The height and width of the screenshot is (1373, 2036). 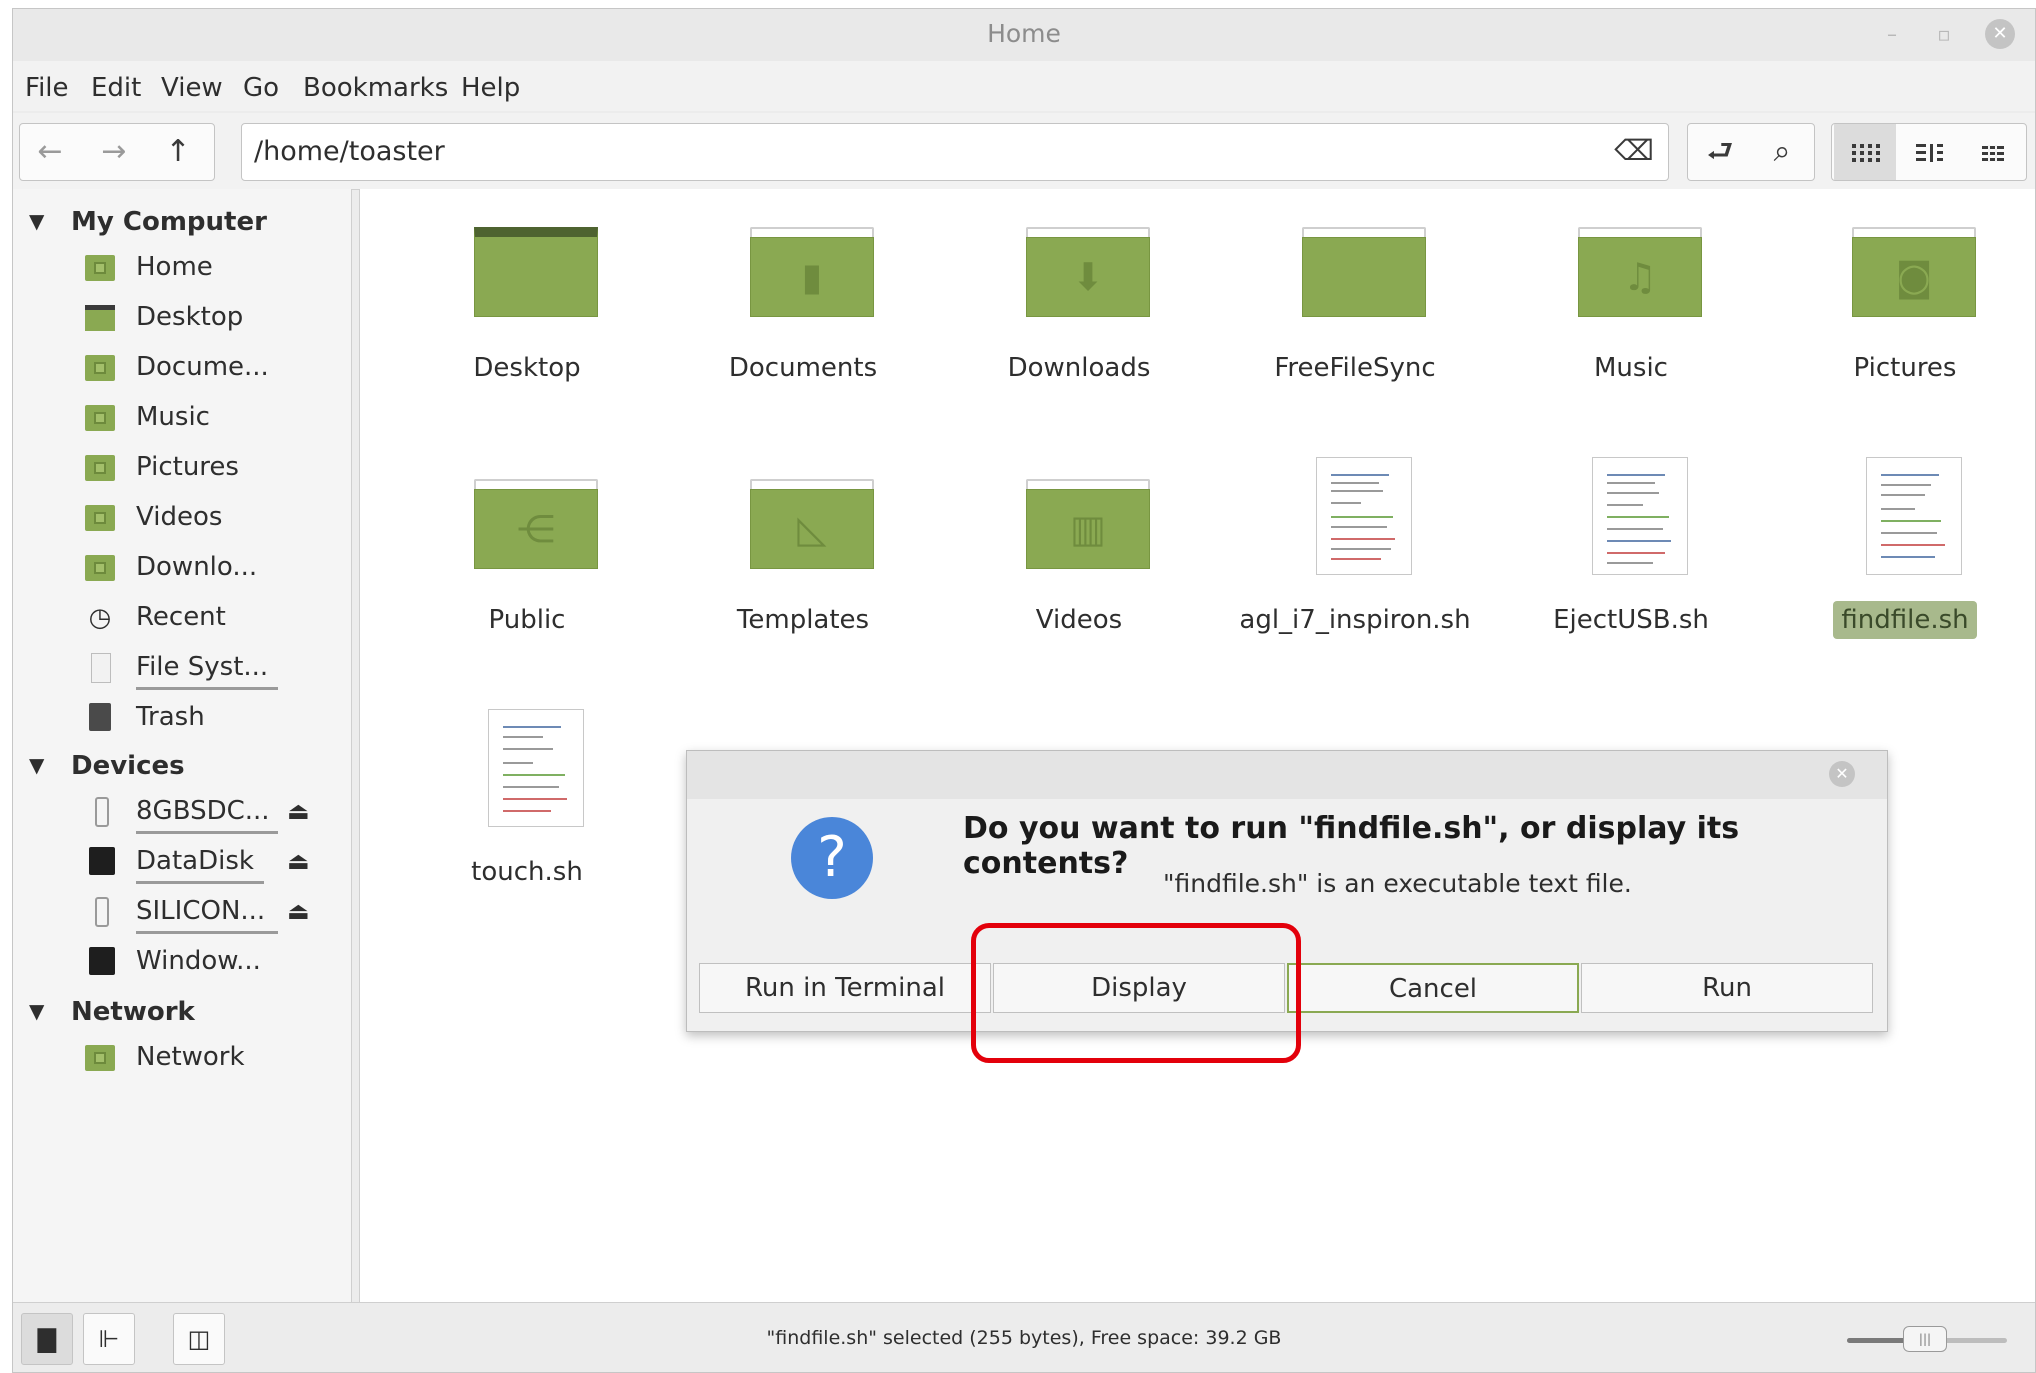 I want to click on clock-icon: ◷, so click(x=100, y=618).